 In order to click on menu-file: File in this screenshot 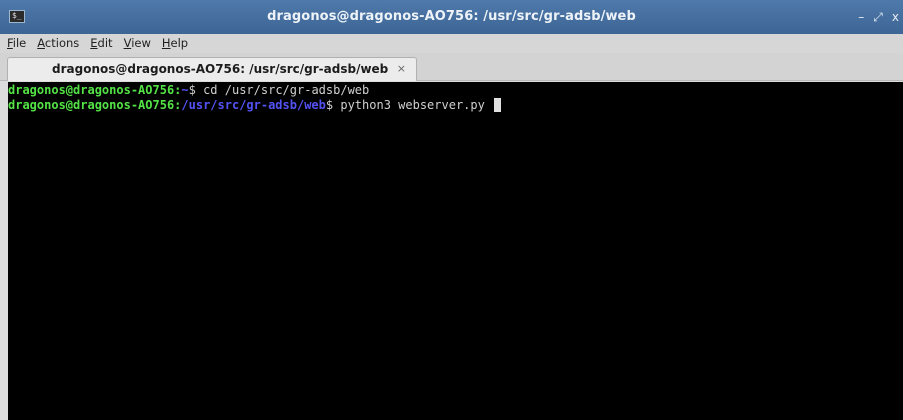, I will do `click(15, 43)`.